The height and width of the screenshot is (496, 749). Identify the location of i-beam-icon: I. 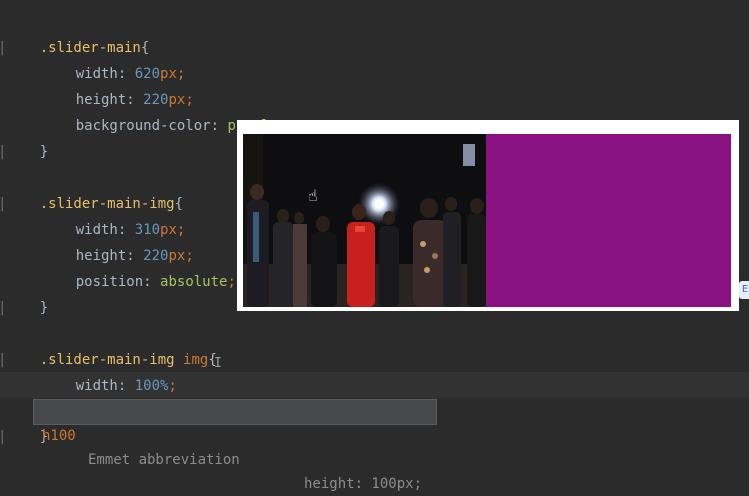
(218, 363).